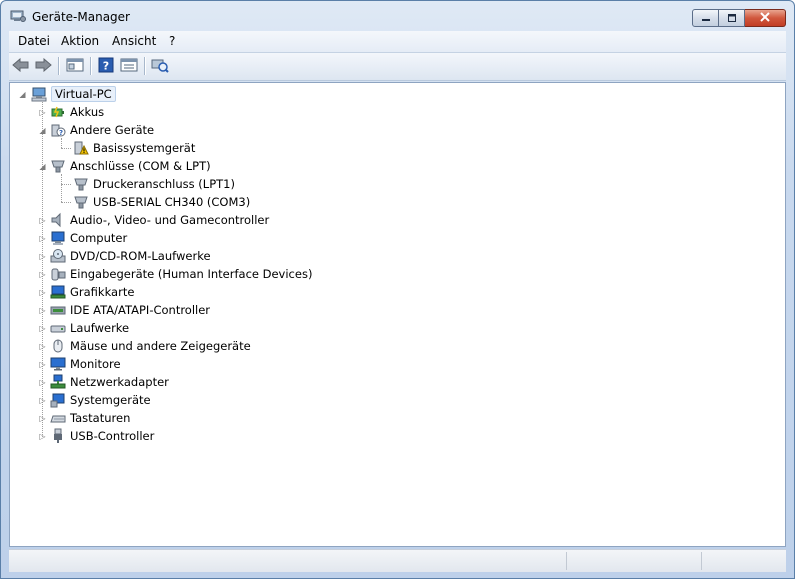 The image size is (795, 579). Describe the element at coordinates (161, 202) in the screenshot. I see `tree-node-usb-serial: USB-SERIAL CH340 (COM3)` at that location.